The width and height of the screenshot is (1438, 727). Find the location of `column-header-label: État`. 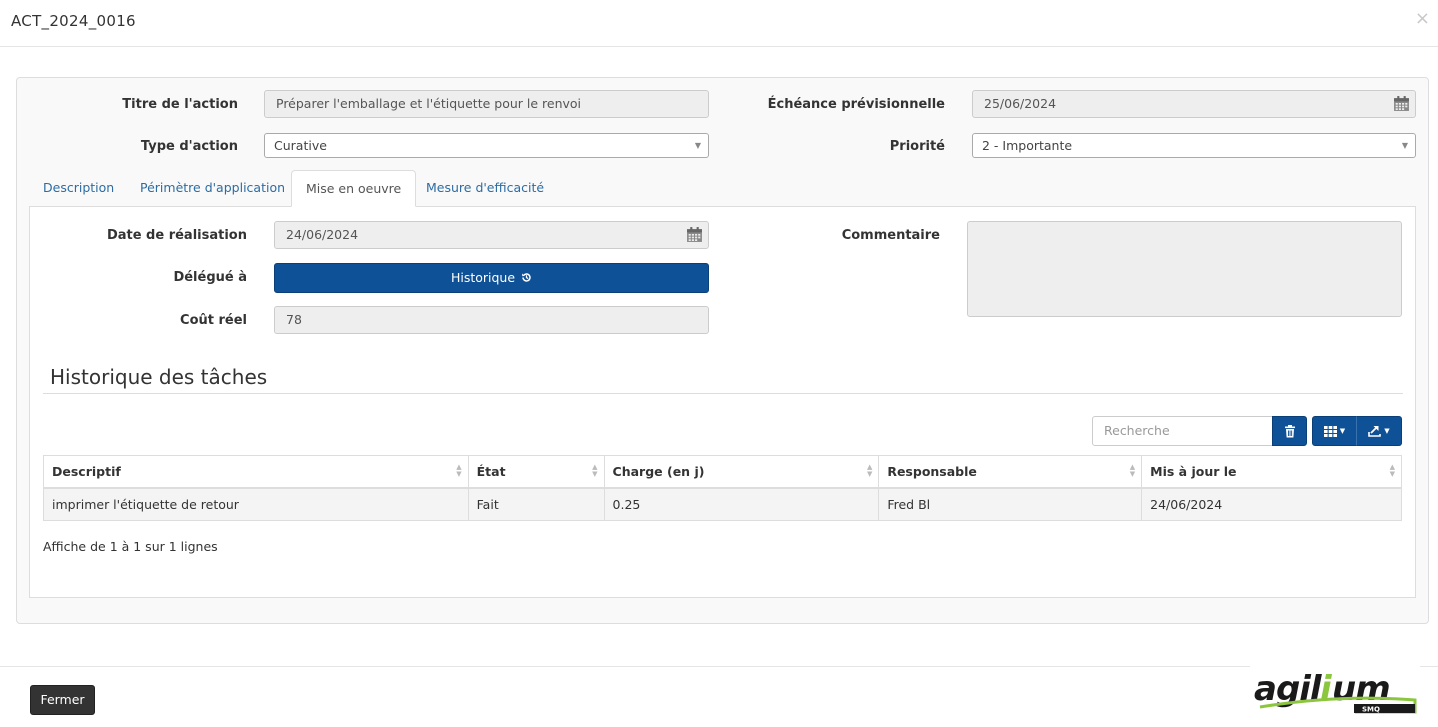

column-header-label: État is located at coordinates (491, 471).